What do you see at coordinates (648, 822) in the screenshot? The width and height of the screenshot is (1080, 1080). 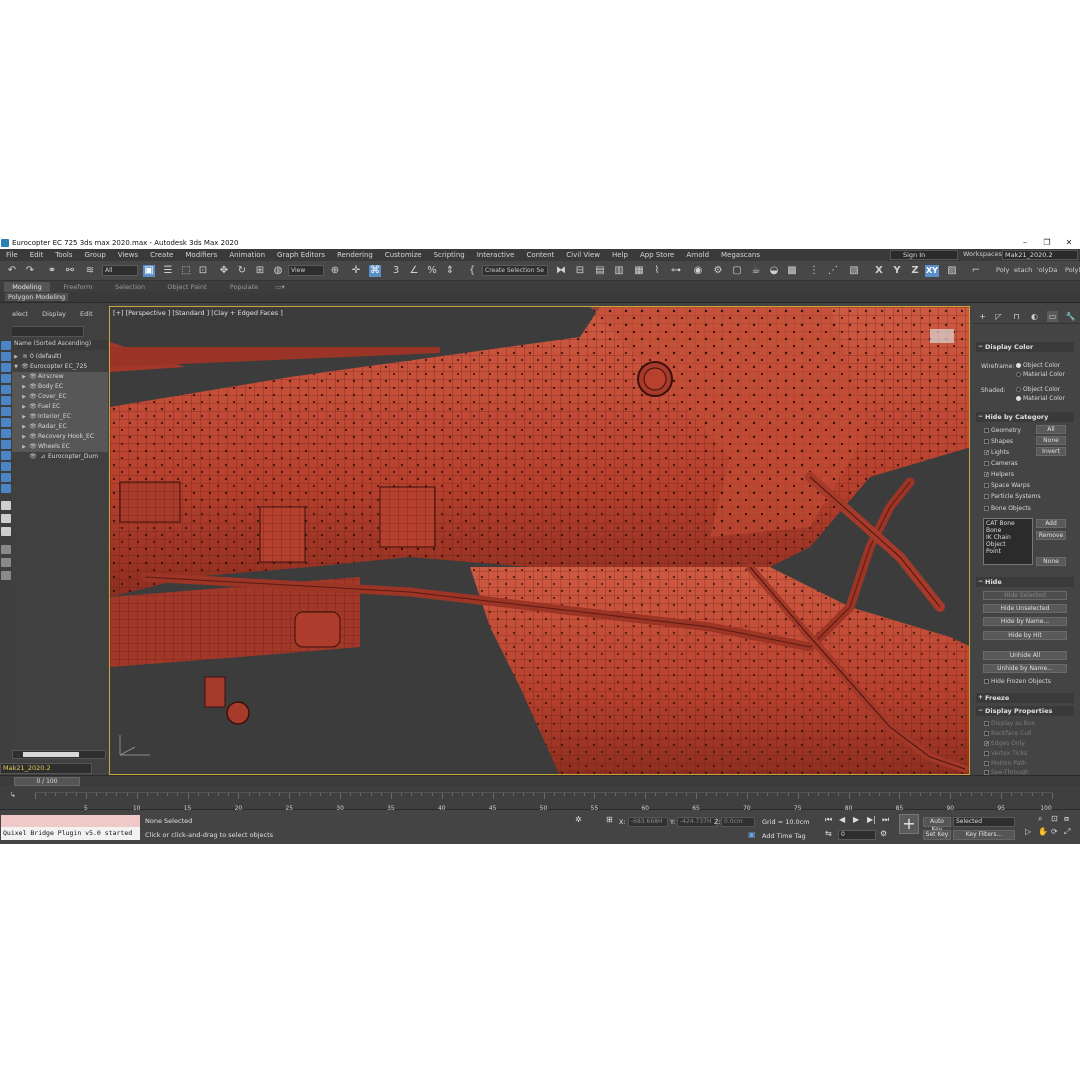 I see `x-coordinate-field: -683.668H` at bounding box center [648, 822].